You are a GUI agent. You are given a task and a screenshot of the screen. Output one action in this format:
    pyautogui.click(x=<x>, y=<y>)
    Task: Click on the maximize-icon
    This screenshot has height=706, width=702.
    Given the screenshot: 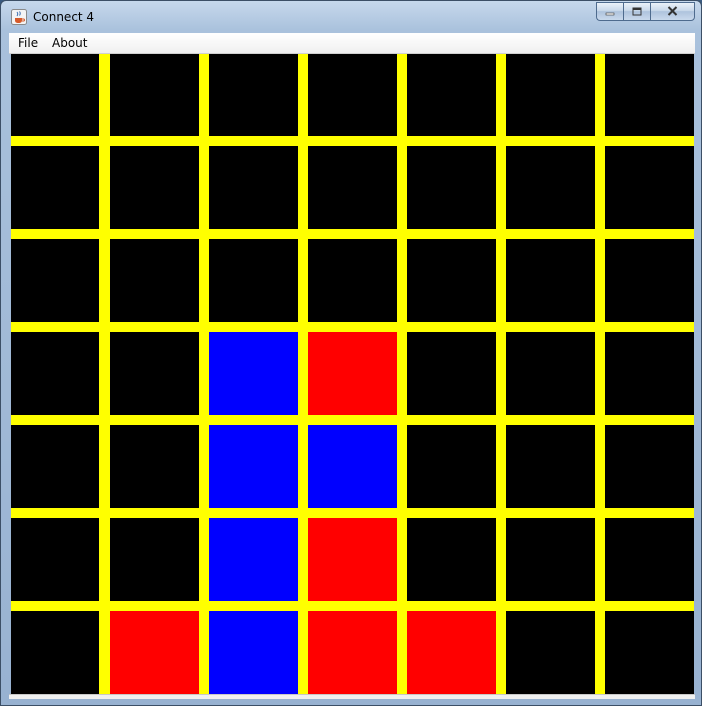 What is the action you would take?
    pyautogui.click(x=637, y=12)
    